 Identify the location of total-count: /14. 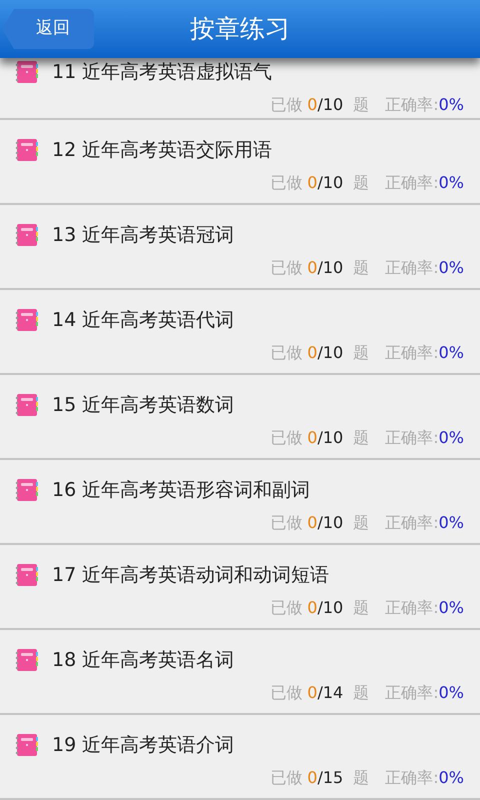
(330, 693).